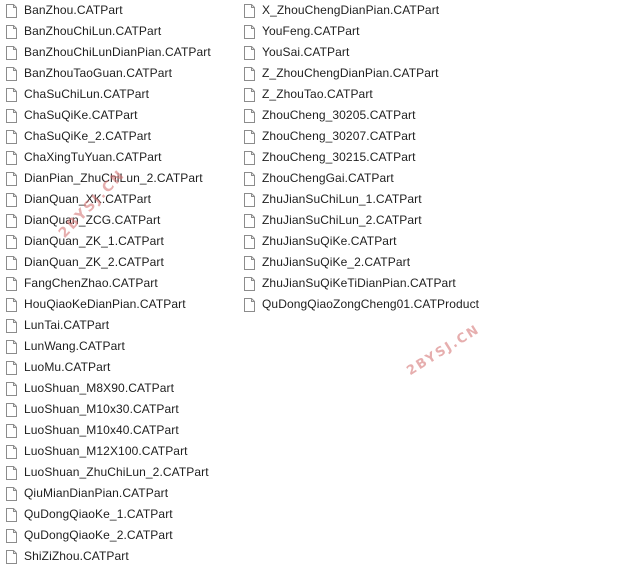  What do you see at coordinates (101, 430) in the screenshot?
I see `file-name: LuoShuan_M10x40.CATPart` at bounding box center [101, 430].